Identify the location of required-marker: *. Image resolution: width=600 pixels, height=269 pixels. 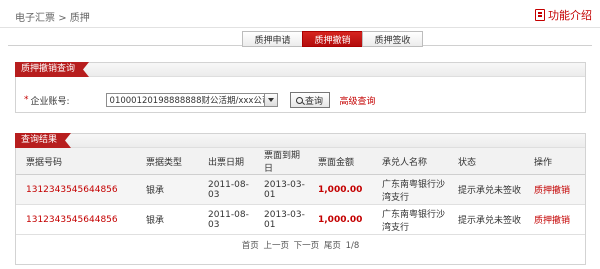
(26, 100).